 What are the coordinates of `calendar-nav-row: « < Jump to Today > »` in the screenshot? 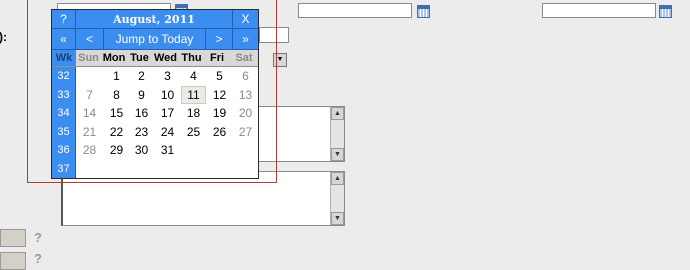 It's located at (155, 39).